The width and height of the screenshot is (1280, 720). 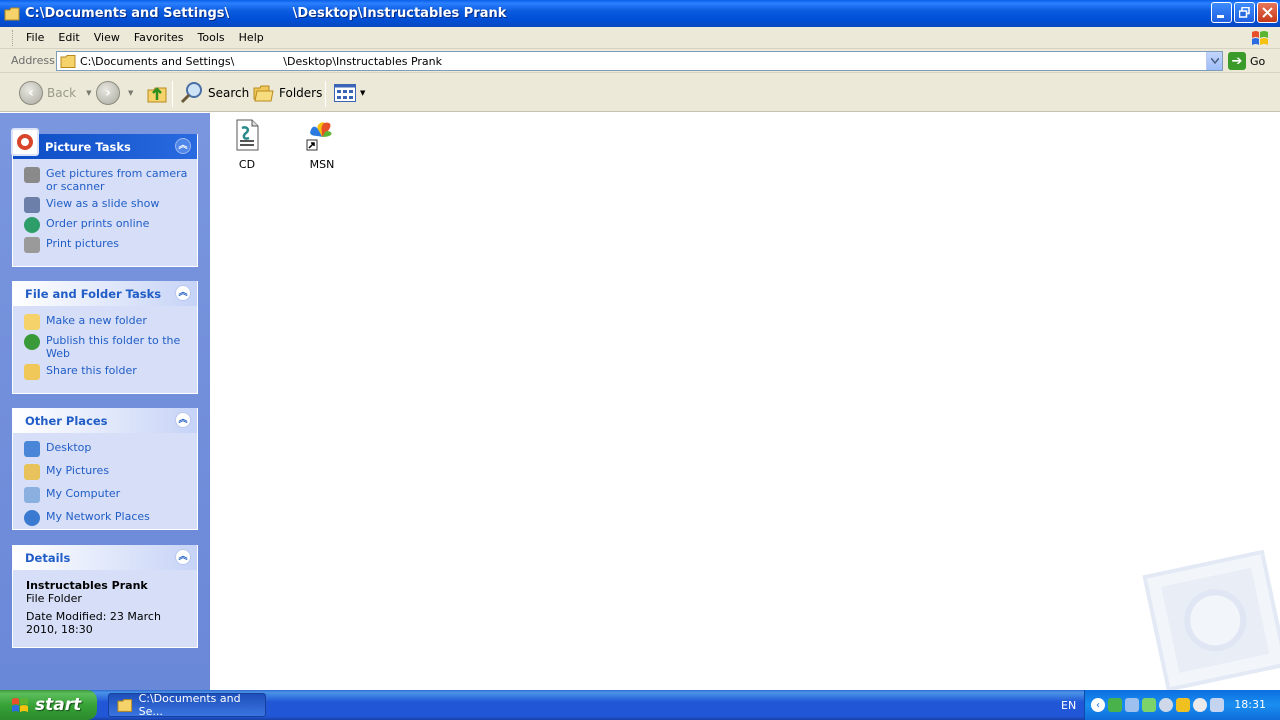 I want to click on place-my-computer: My Computer, so click(x=106, y=495).